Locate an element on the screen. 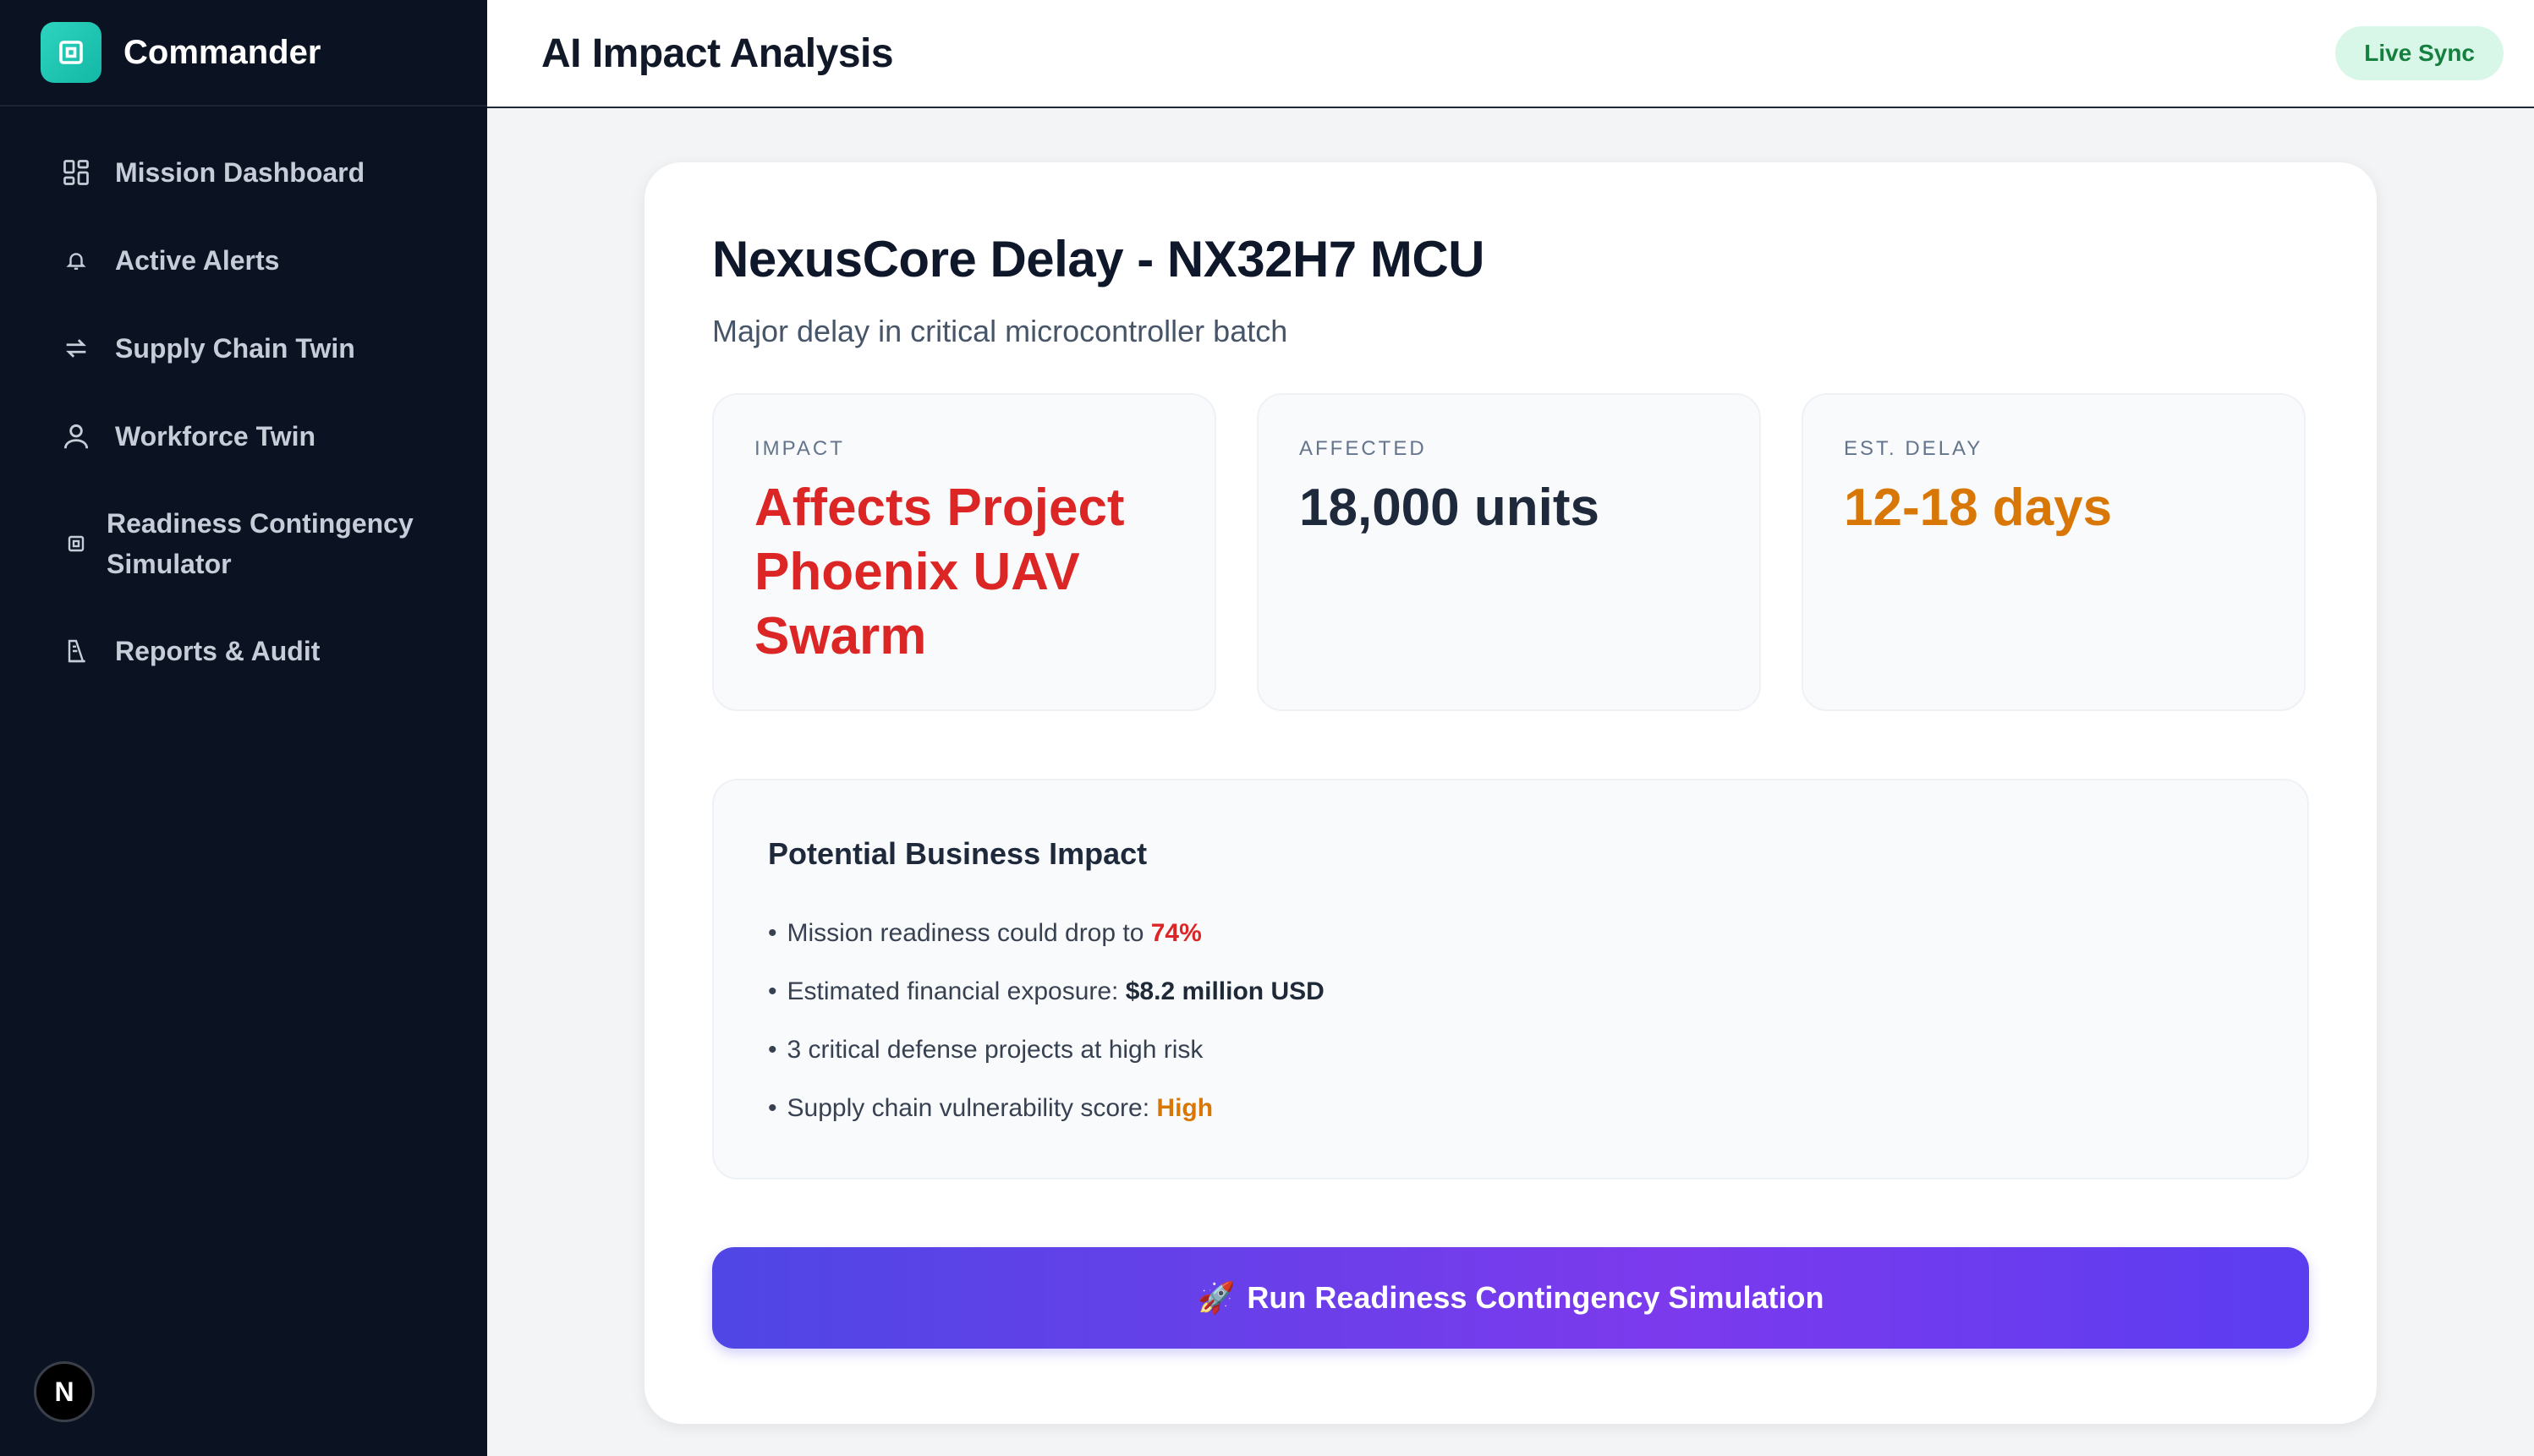 The image size is (2534, 1456). commander-logo-icon is located at coordinates (71, 52).